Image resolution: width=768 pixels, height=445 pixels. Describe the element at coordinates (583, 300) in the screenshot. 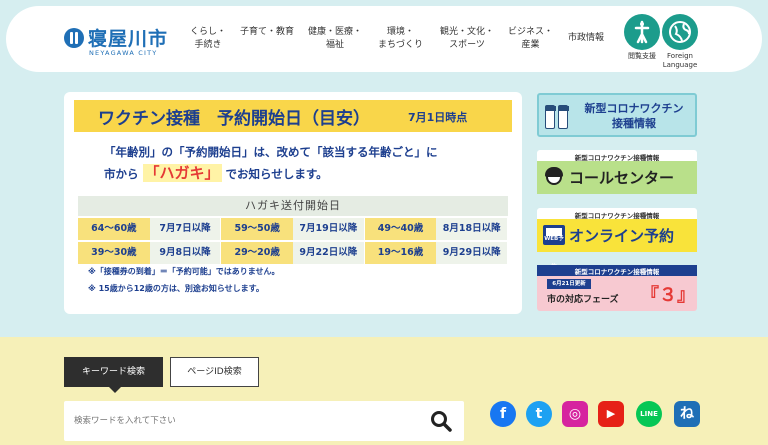

I see `phase-text: 市の対応フェーズ` at that location.